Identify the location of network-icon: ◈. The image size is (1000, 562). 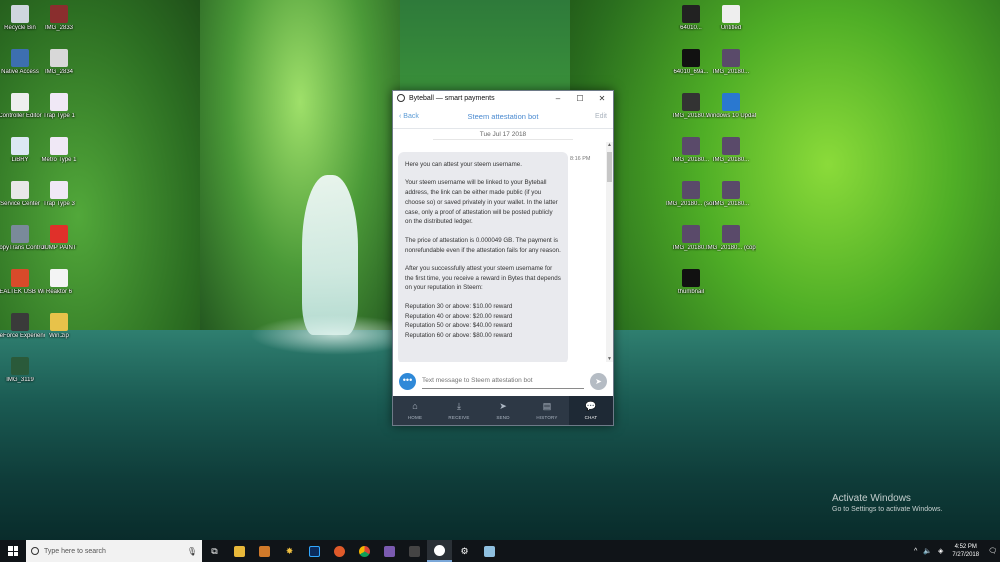
(940, 551).